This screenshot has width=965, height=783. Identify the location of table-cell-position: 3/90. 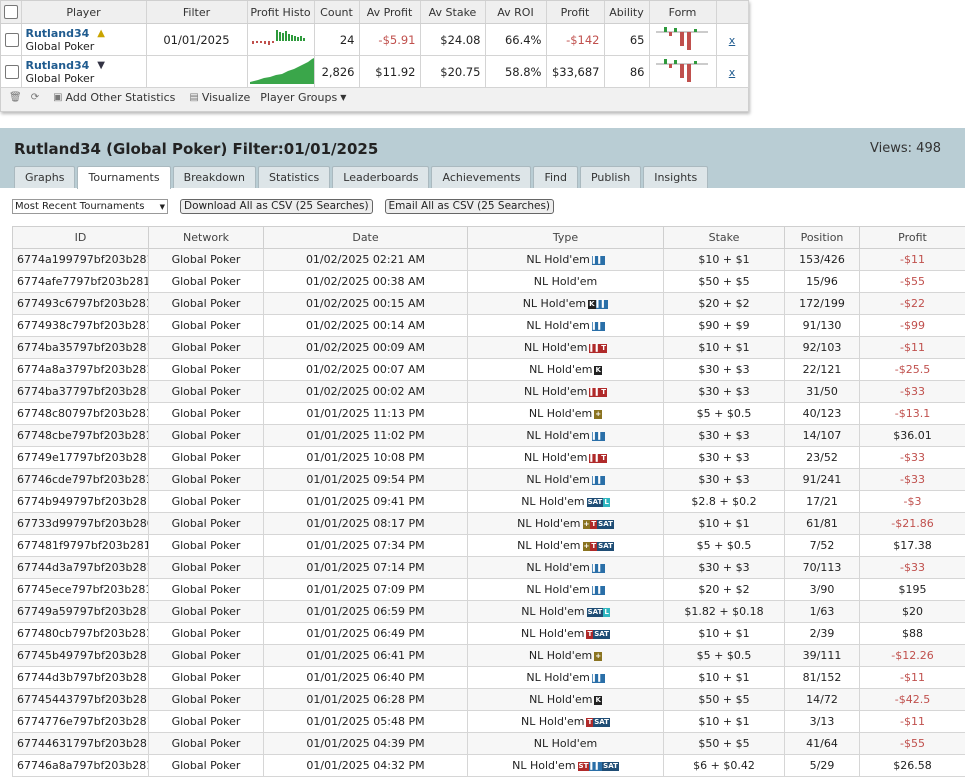
(822, 589).